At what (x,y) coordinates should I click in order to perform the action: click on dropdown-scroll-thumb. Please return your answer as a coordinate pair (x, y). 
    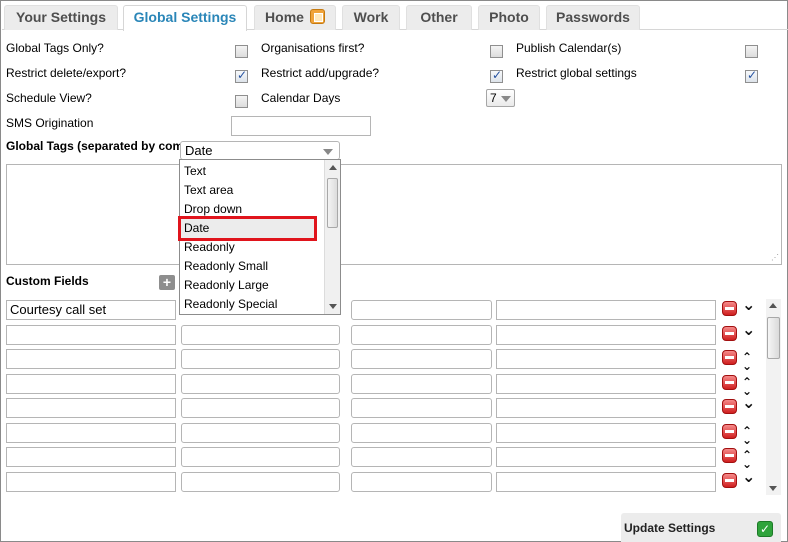
    Looking at the image, I should click on (332, 203).